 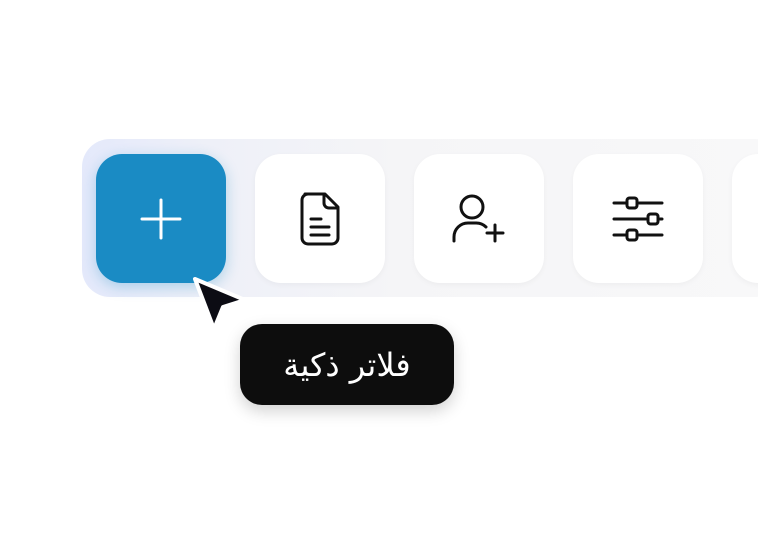 I want to click on document-icon, so click(x=320, y=218).